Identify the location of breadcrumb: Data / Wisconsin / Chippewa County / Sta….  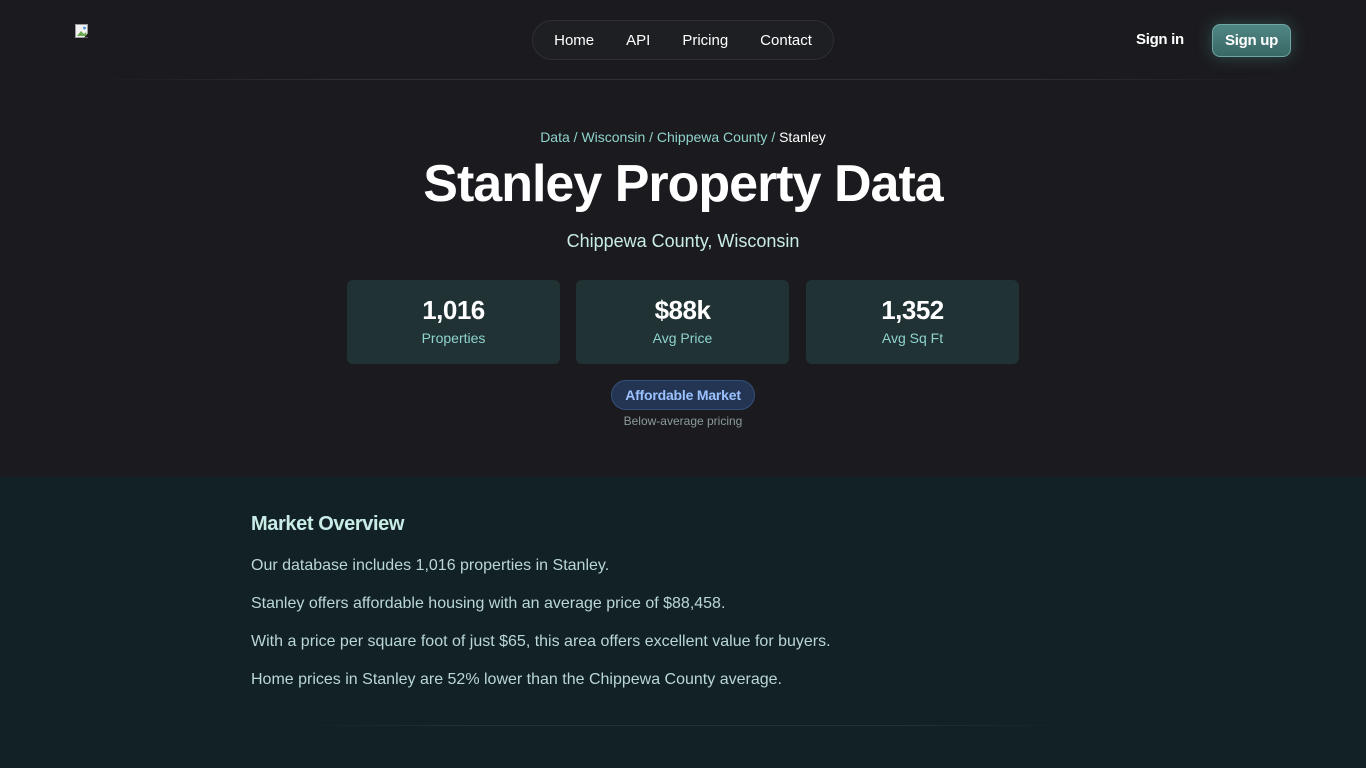
(683, 137).